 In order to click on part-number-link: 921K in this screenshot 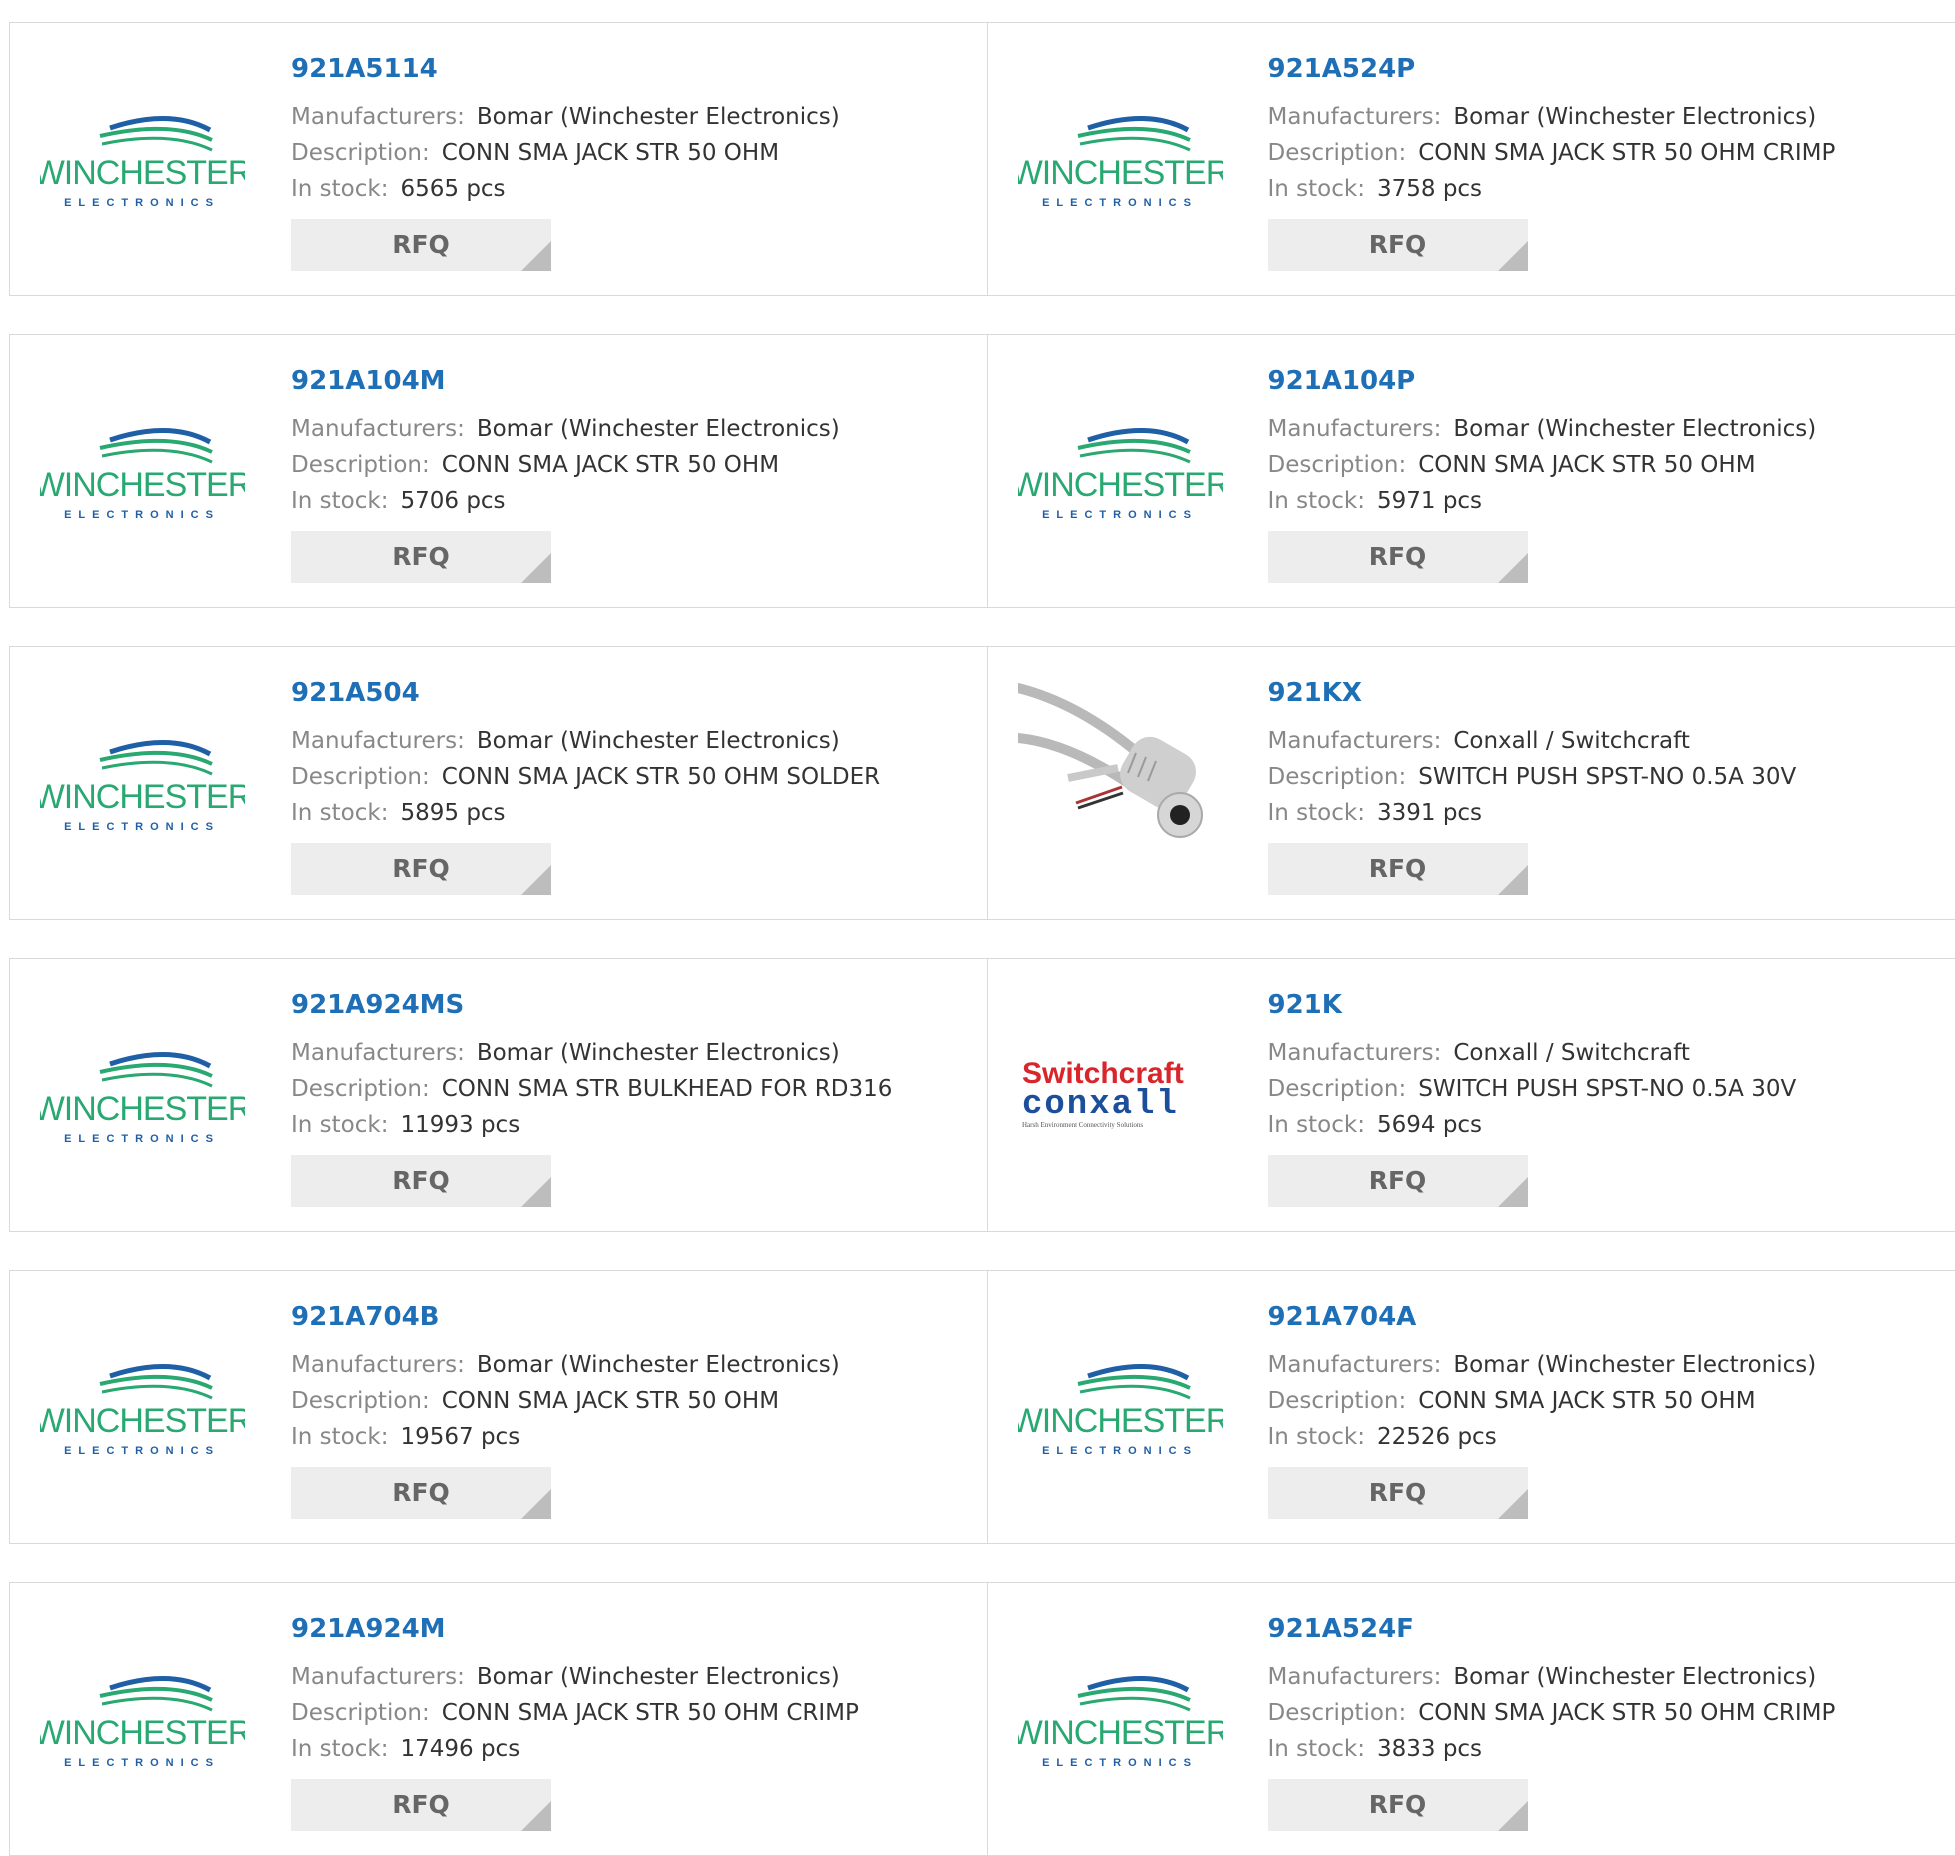, I will do `click(1532, 1005)`.